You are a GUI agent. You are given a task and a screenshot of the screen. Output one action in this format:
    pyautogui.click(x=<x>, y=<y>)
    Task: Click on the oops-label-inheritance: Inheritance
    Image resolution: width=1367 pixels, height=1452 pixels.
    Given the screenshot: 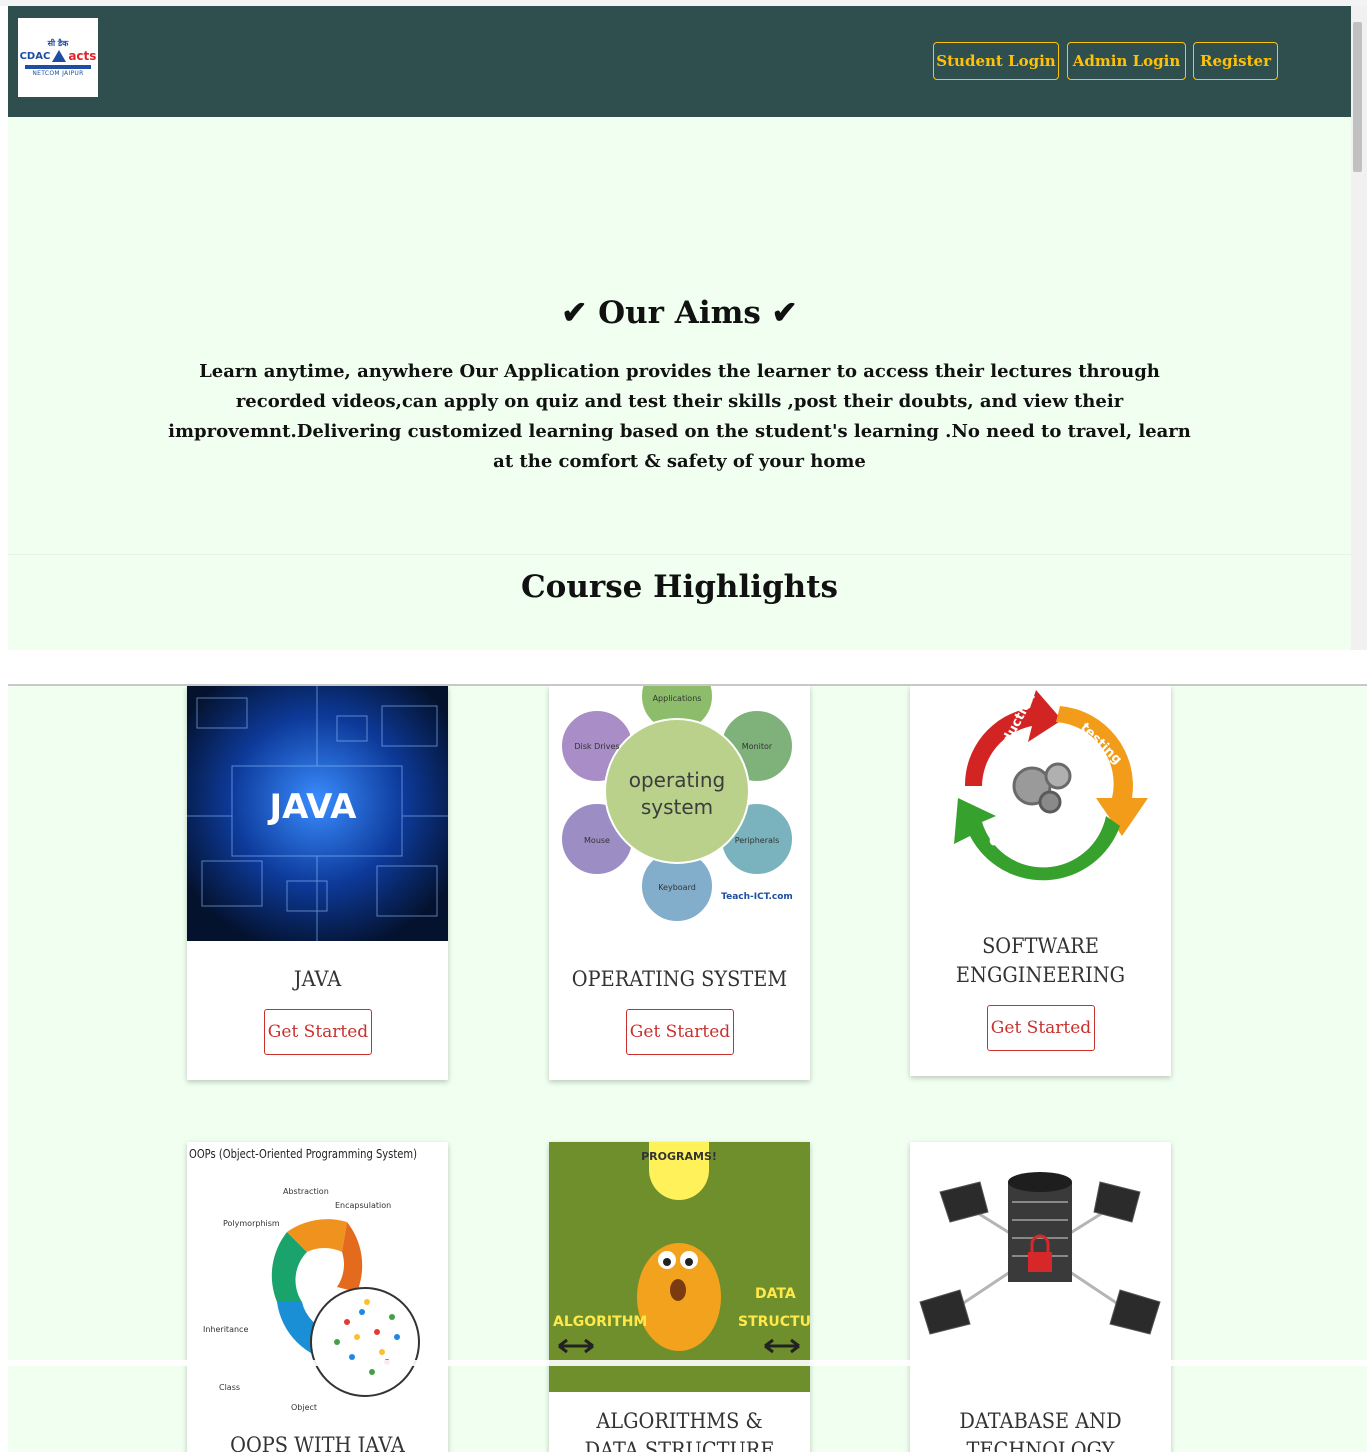 What is the action you would take?
    pyautogui.click(x=225, y=1329)
    